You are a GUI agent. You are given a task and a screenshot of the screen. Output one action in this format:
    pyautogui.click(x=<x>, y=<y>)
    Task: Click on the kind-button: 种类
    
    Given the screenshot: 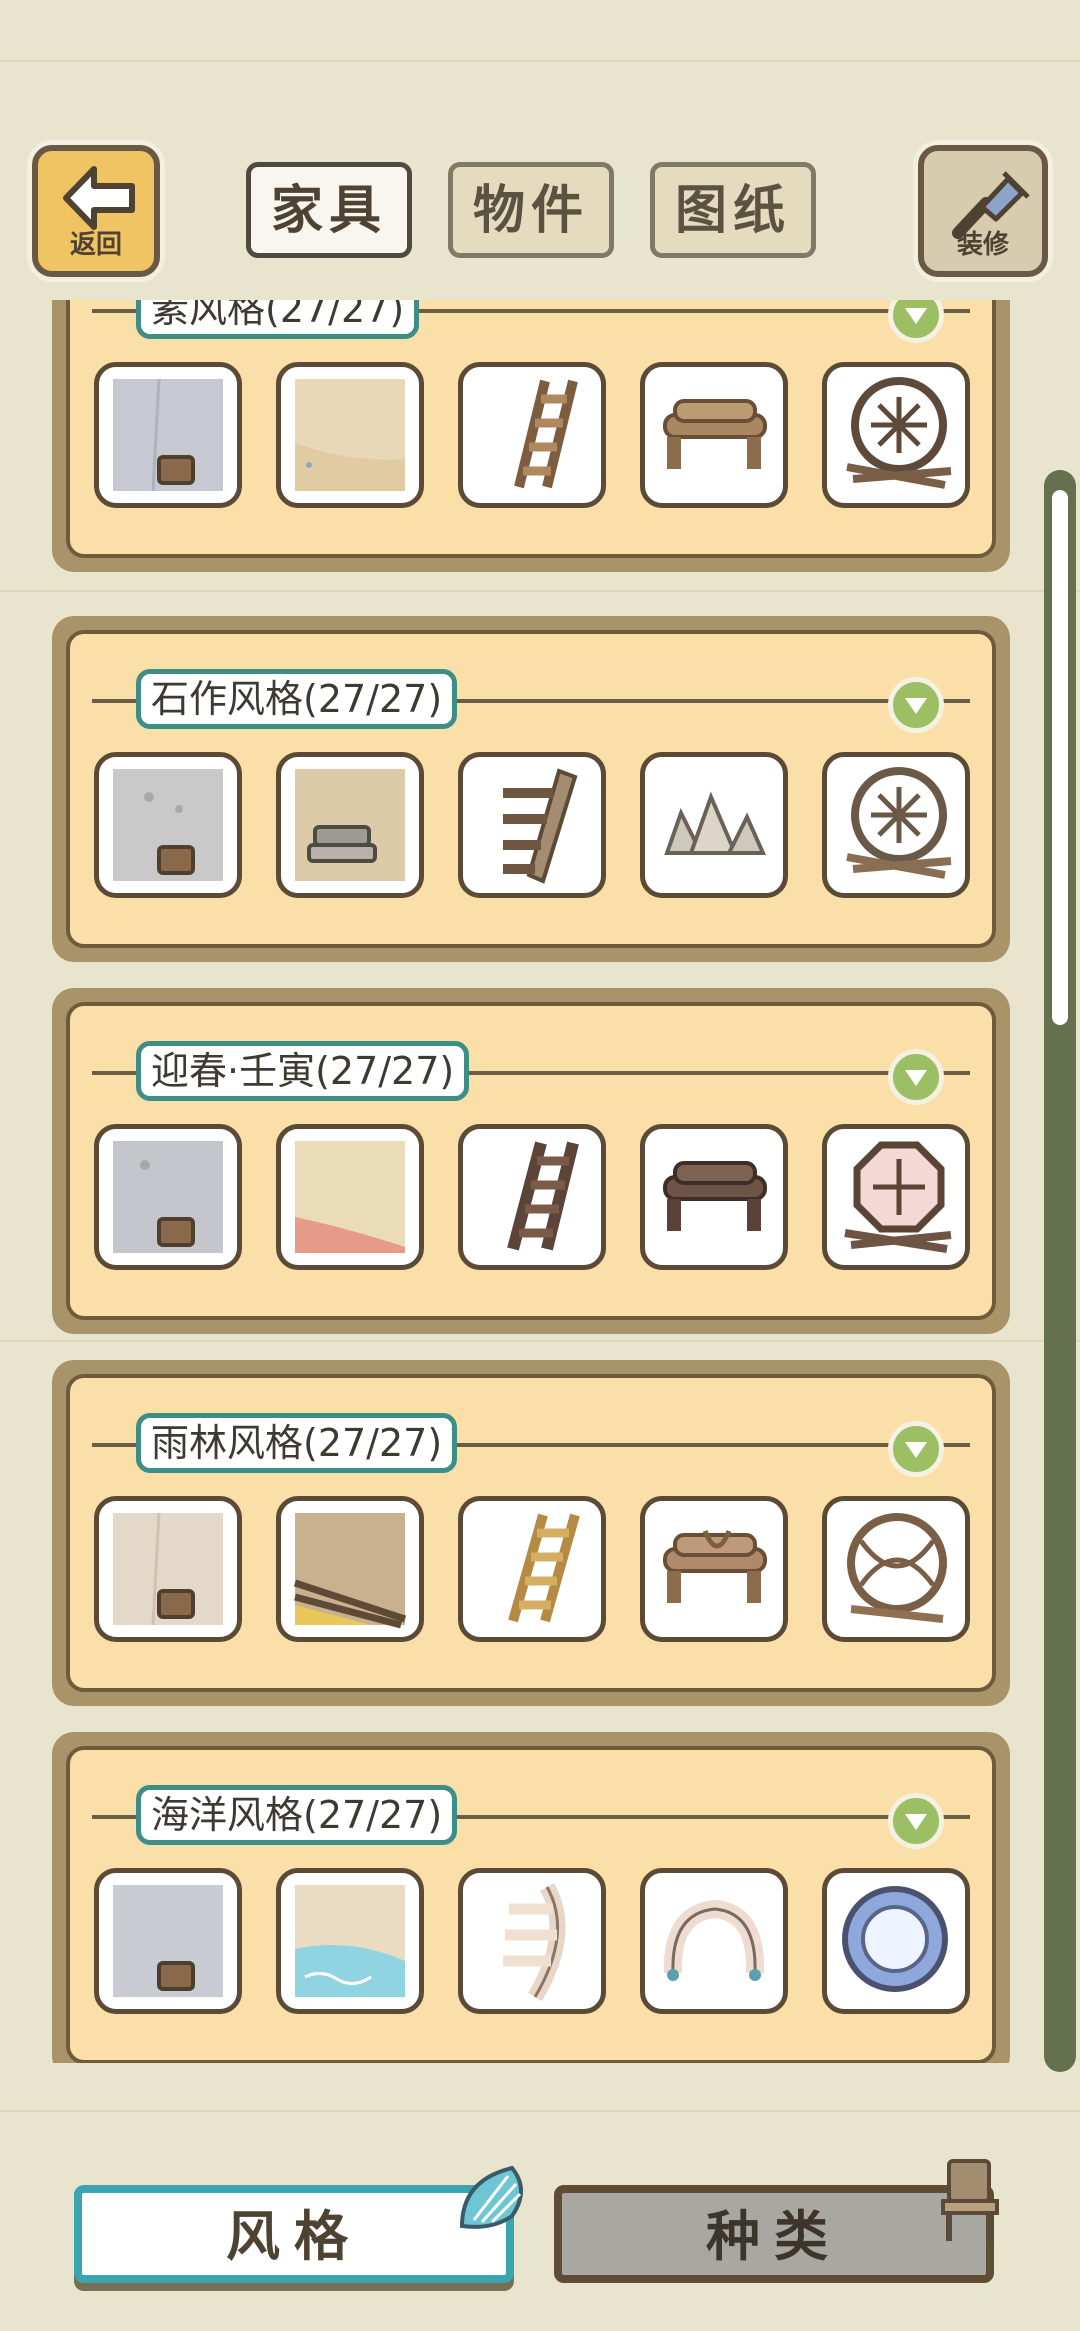 What is the action you would take?
    pyautogui.click(x=774, y=2234)
    